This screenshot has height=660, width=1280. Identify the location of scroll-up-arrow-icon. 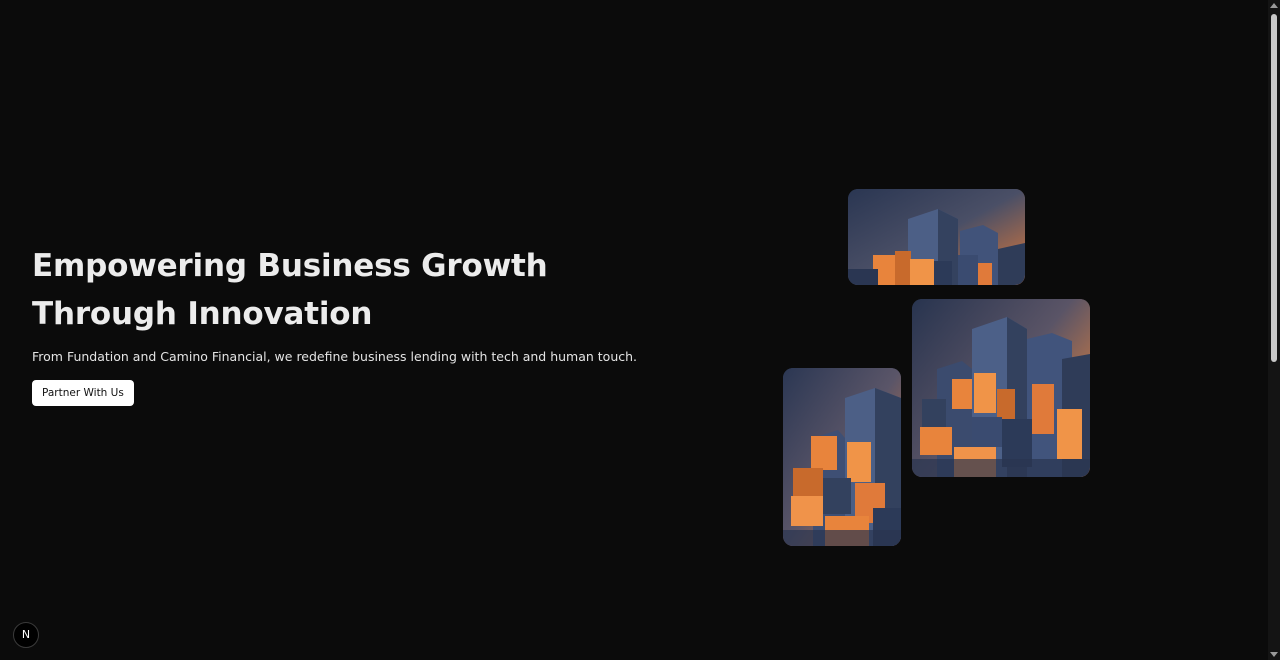
(1274, 5).